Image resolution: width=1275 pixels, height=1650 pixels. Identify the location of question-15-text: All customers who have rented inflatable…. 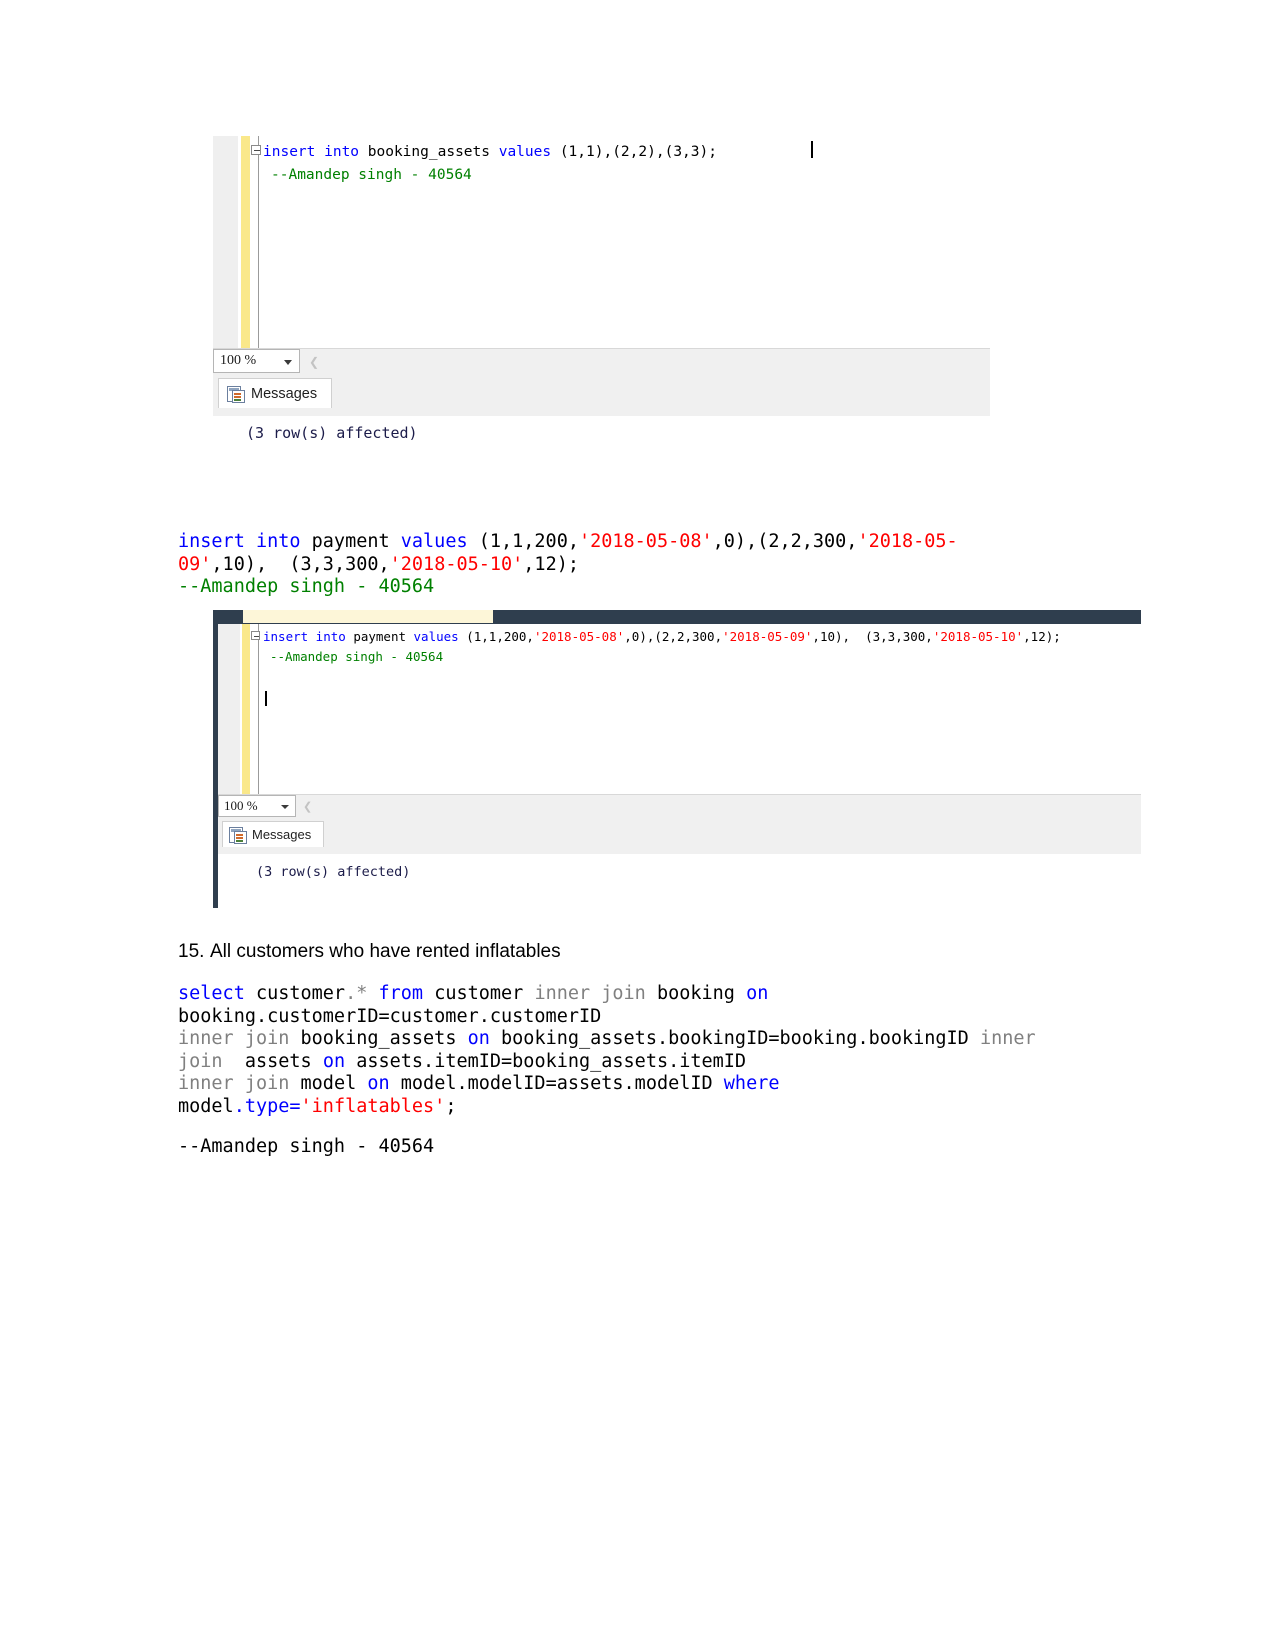
(385, 951).